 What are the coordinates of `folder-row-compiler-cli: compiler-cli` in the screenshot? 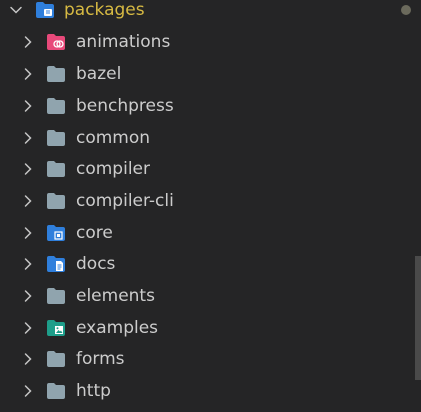 It's located at (205, 201).